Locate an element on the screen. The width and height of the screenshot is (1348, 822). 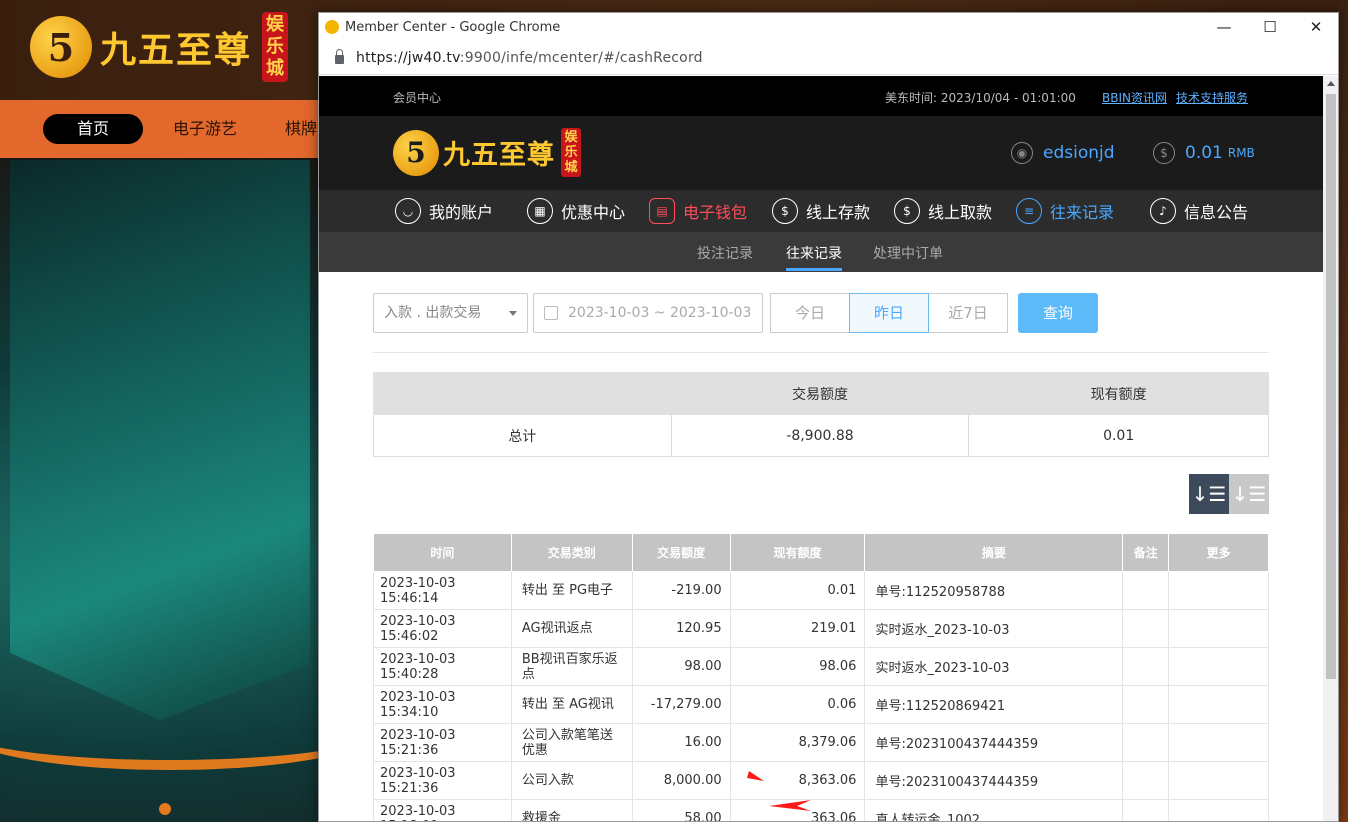
chevron-down-icon is located at coordinates (513, 313).